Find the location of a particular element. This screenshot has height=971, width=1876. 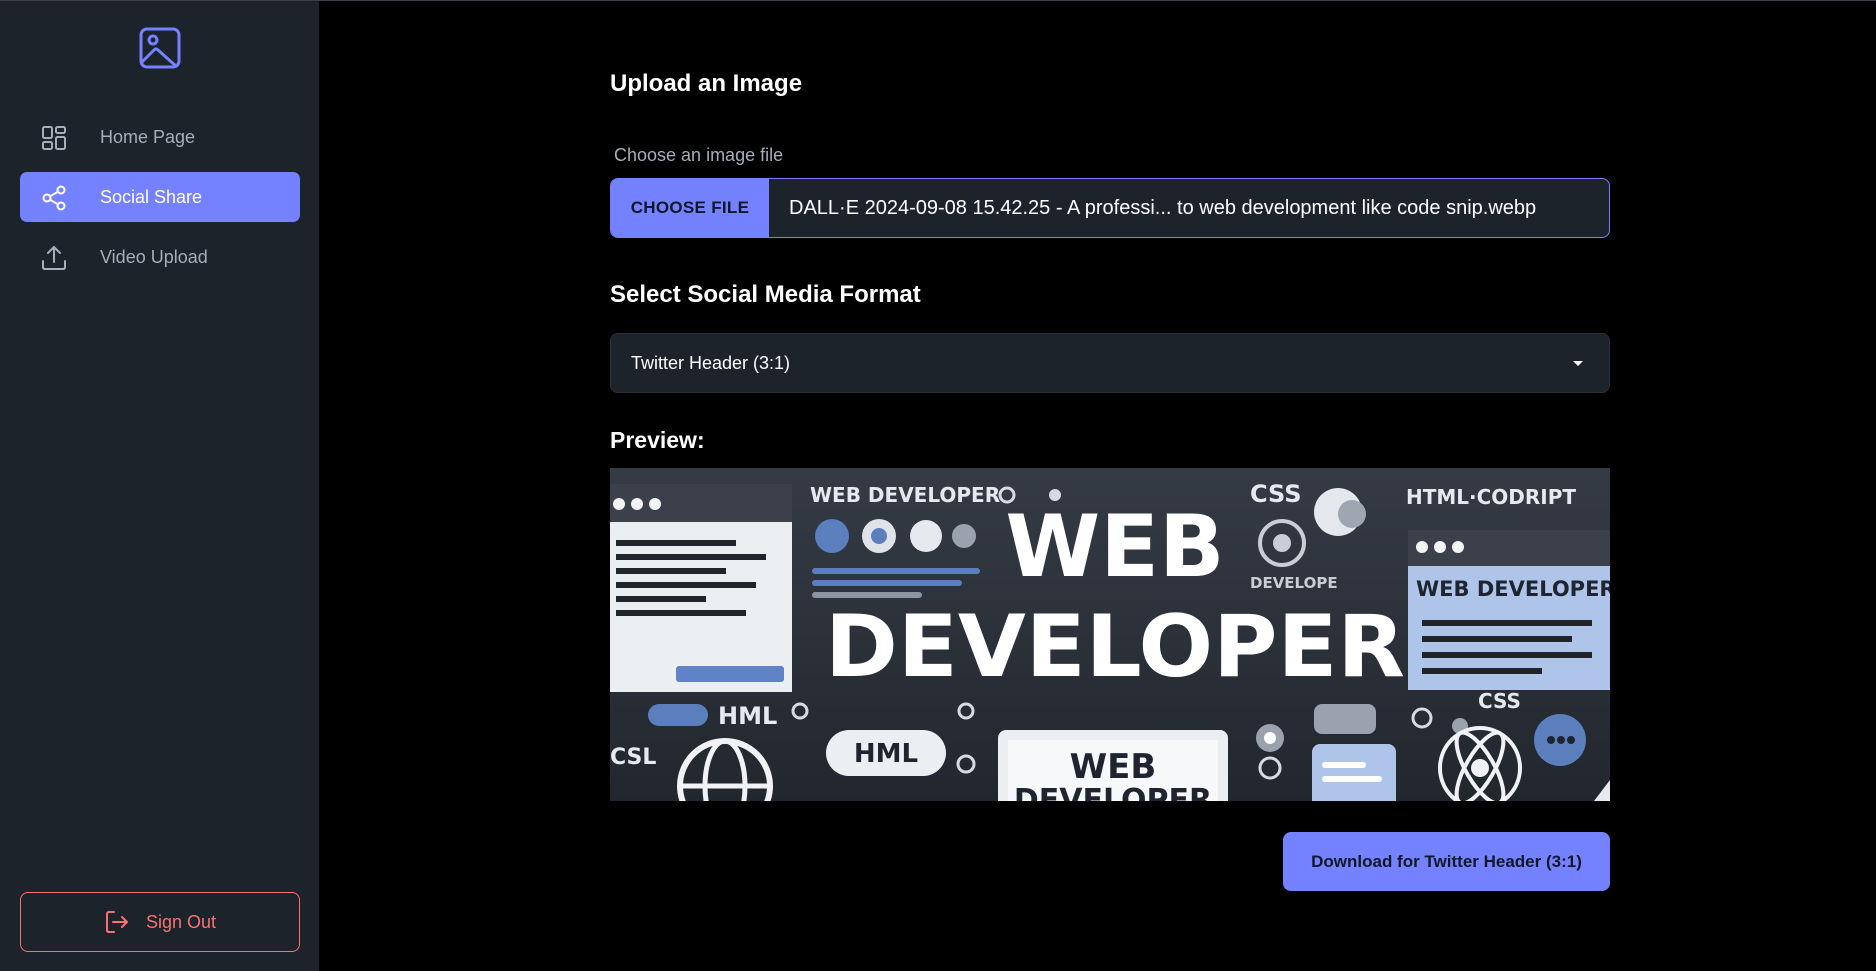

preview-top-text: WEB DEVELOPER is located at coordinates (905, 495).